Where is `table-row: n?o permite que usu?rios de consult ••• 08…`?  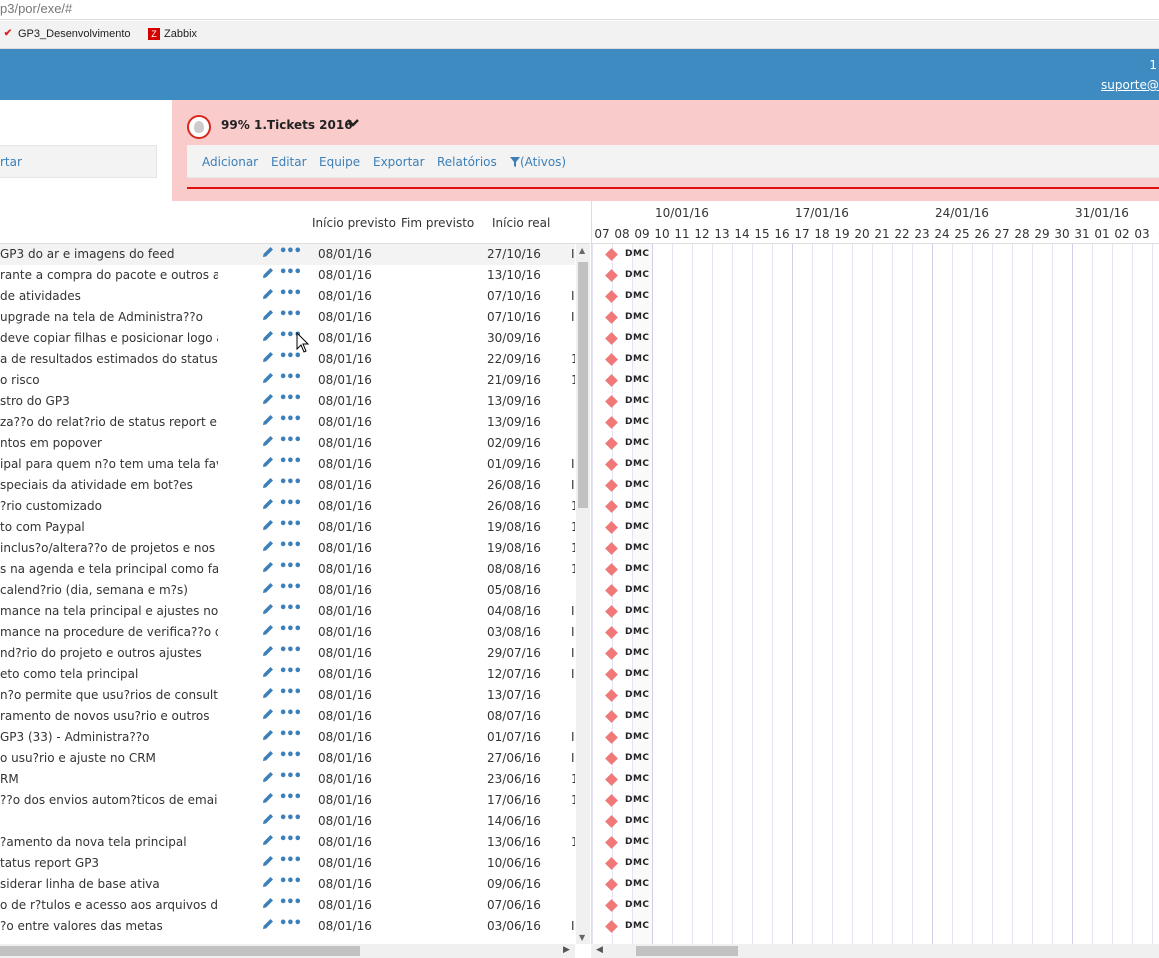
table-row: n?o permite que usu?rios de consult ••• 08… is located at coordinates (287, 695).